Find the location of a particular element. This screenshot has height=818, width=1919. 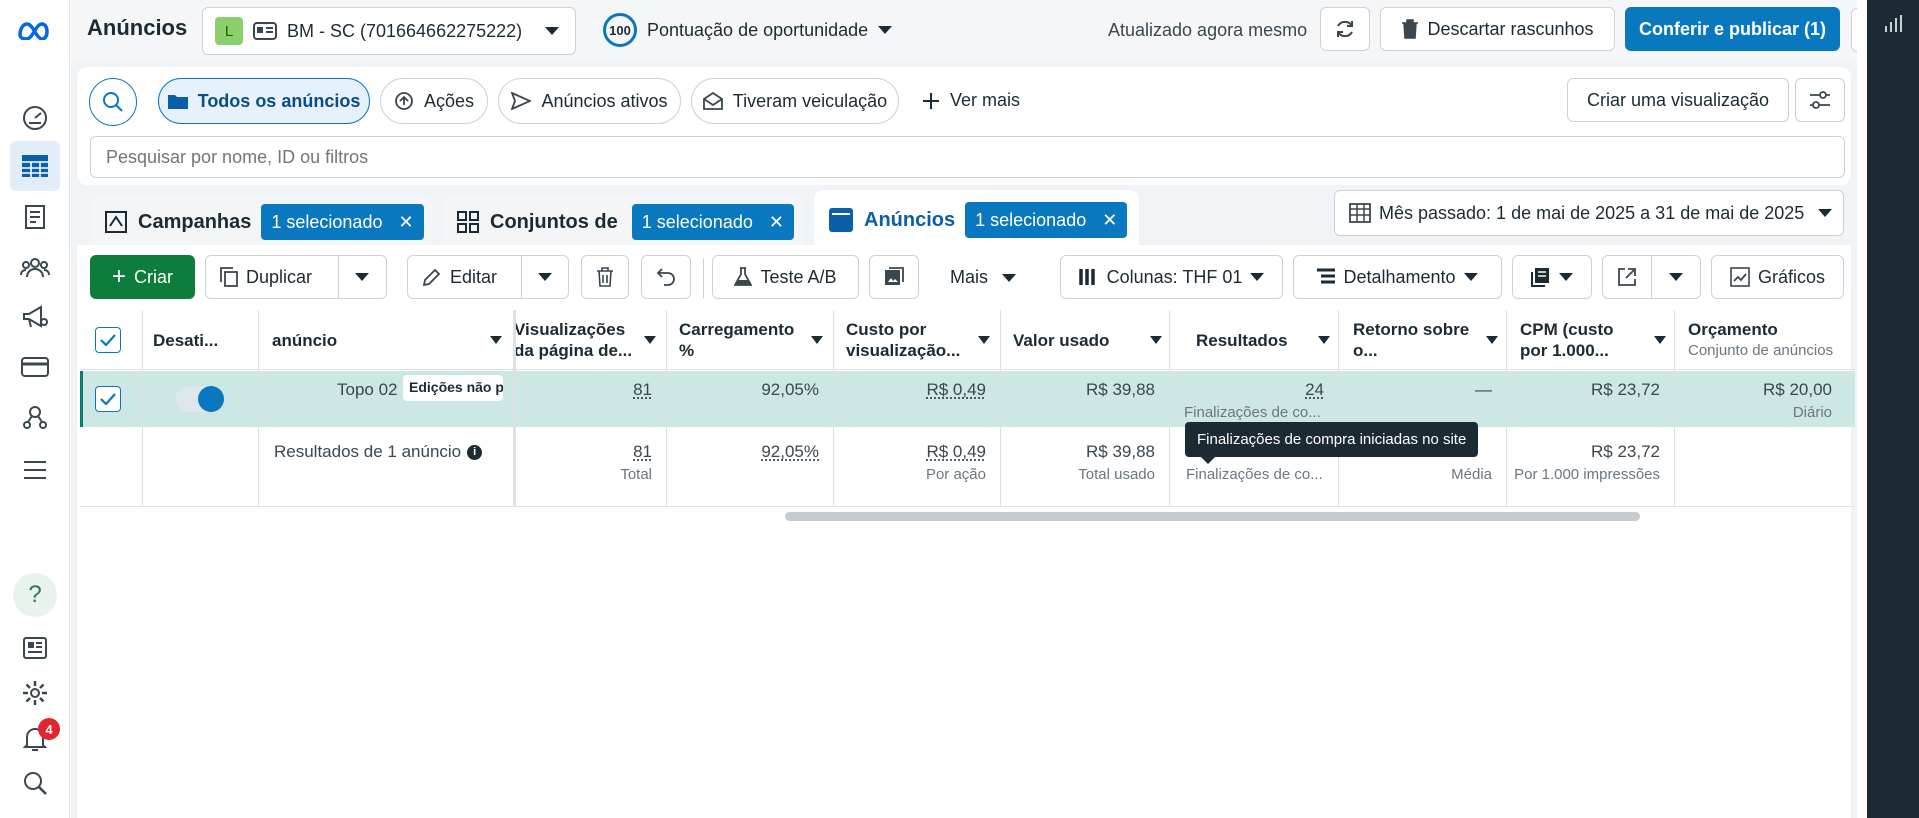

filter-actions: Ações is located at coordinates (434, 101).